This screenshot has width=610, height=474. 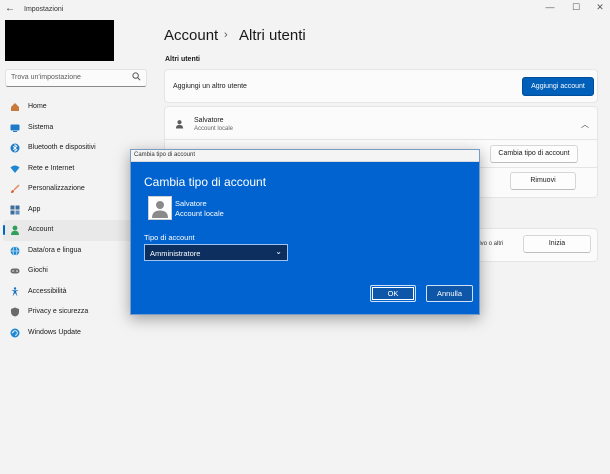 What do you see at coordinates (199, 213) in the screenshot?
I see `dialog-user-type: Account locale` at bounding box center [199, 213].